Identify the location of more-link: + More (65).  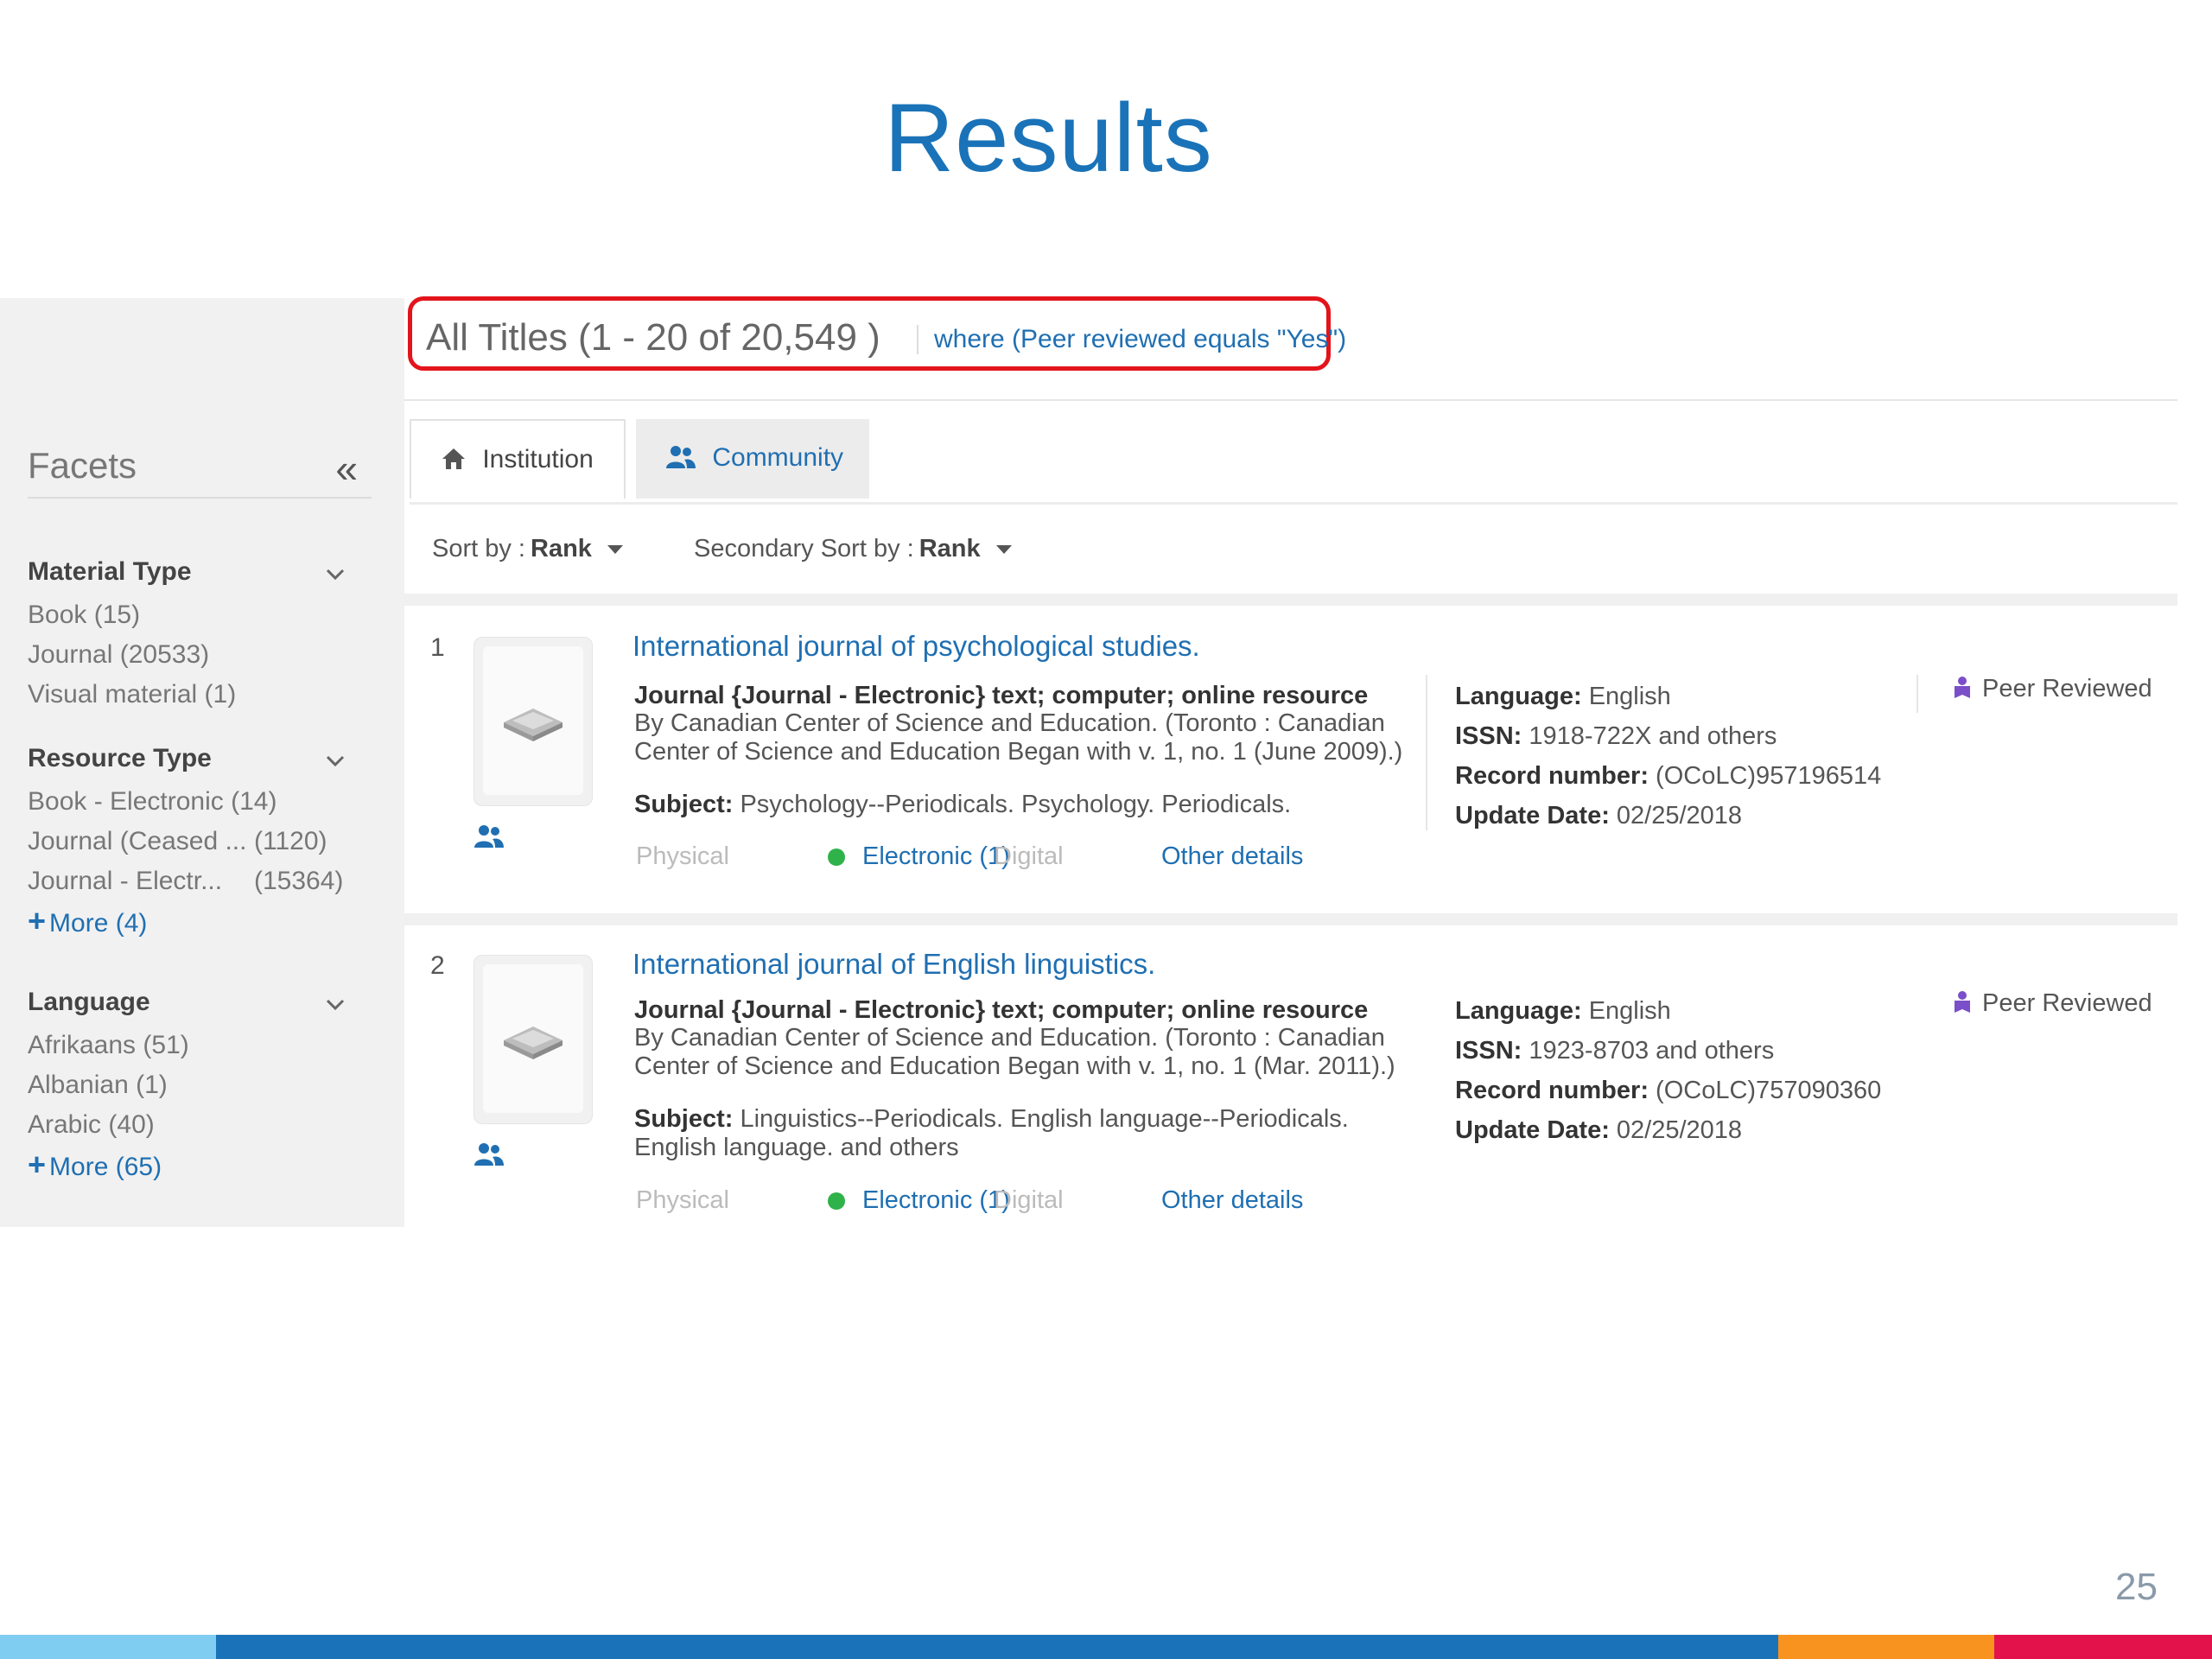
(187, 1165).